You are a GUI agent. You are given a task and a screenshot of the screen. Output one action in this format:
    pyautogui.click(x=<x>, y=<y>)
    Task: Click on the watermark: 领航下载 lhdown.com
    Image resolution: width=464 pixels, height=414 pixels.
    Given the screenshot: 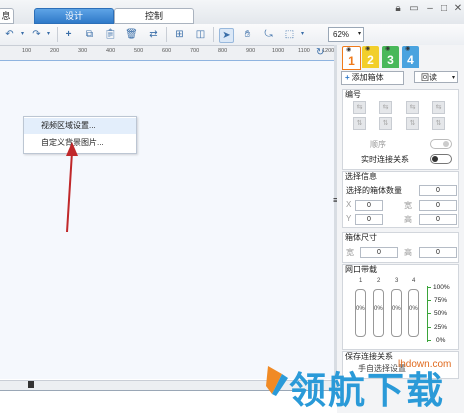 What is the action you would take?
    pyautogui.click(x=362, y=384)
    